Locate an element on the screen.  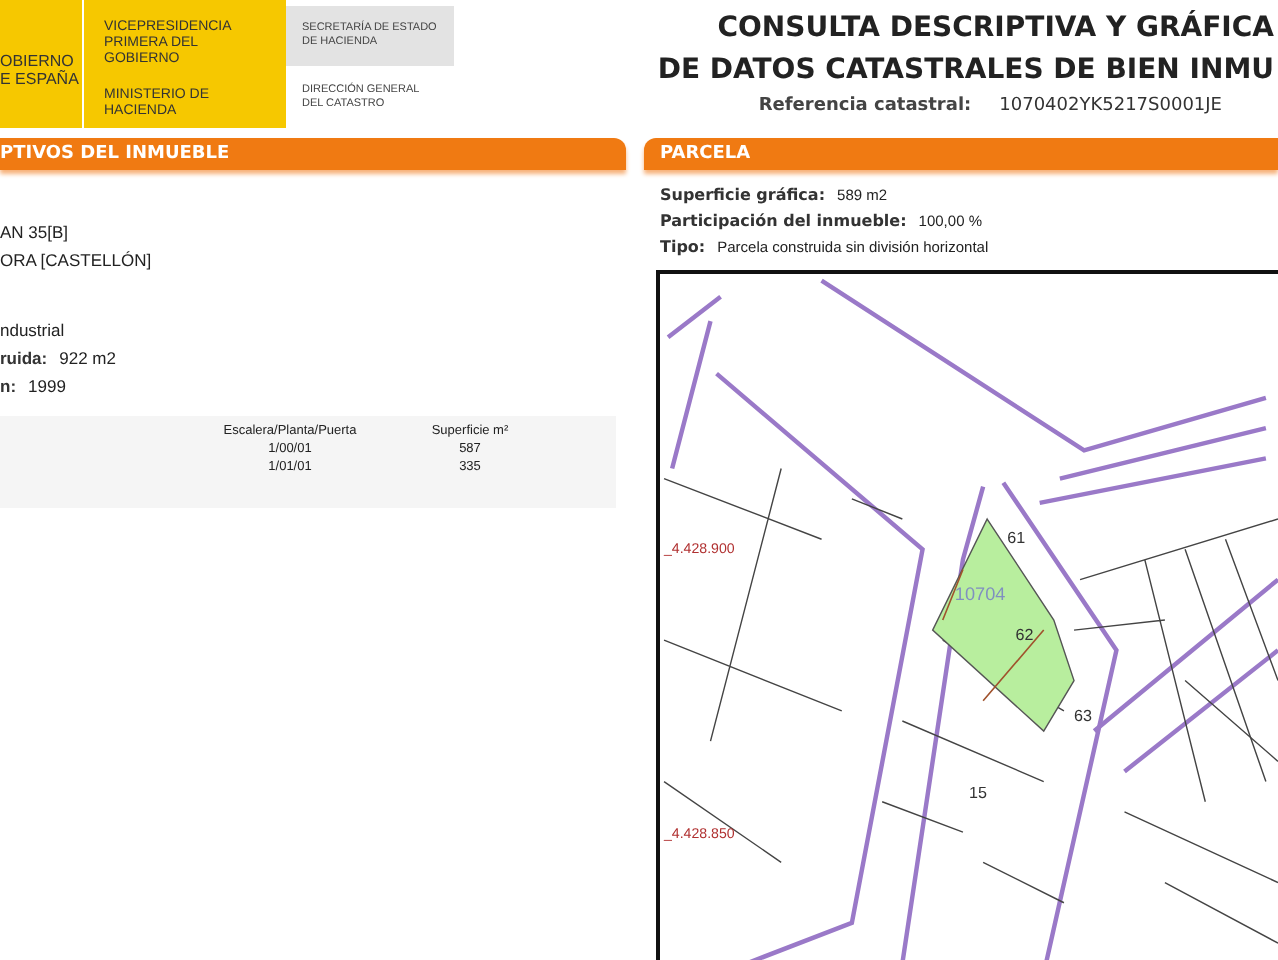
field-label: ruida: is located at coordinates (24, 359).